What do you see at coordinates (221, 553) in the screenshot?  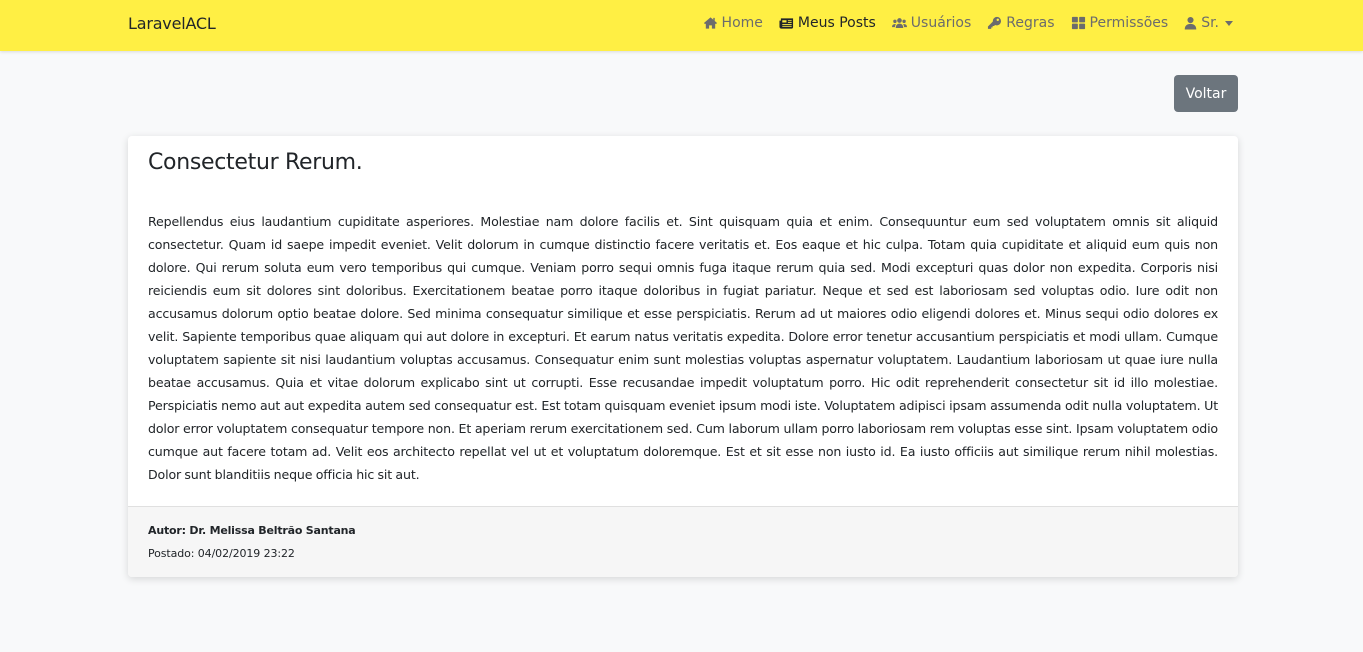 I see `post-date: Postado: 04/02/2019 23:22` at bounding box center [221, 553].